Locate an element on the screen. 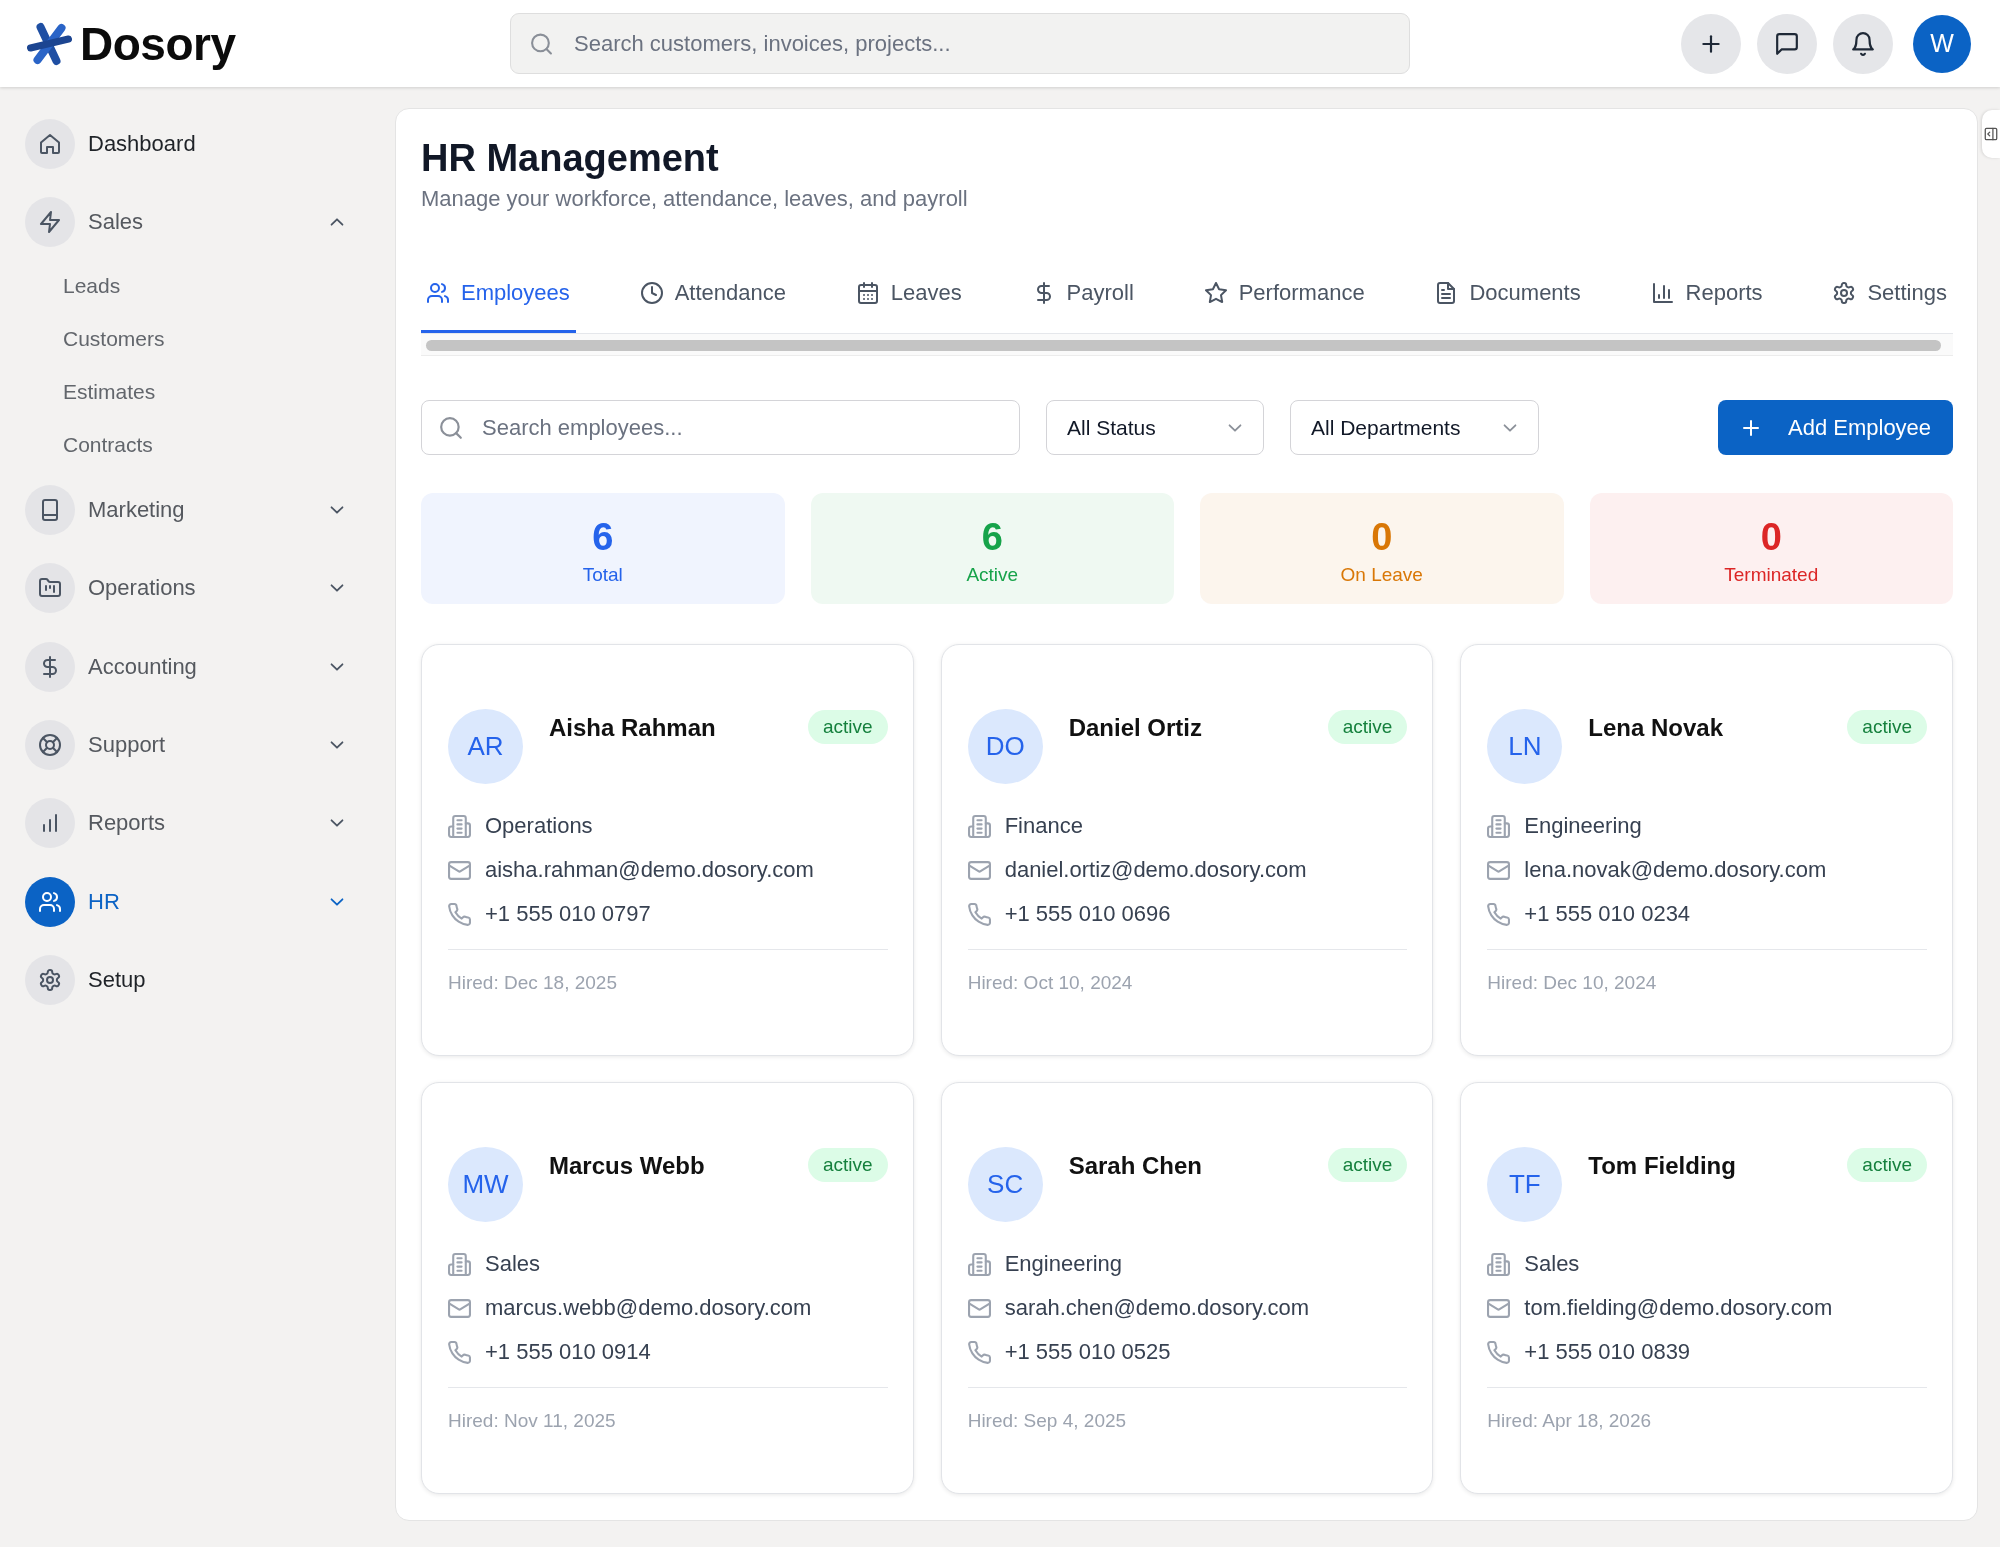 This screenshot has width=2000, height=1547. status-dropdown: All Status is located at coordinates (1155, 427).